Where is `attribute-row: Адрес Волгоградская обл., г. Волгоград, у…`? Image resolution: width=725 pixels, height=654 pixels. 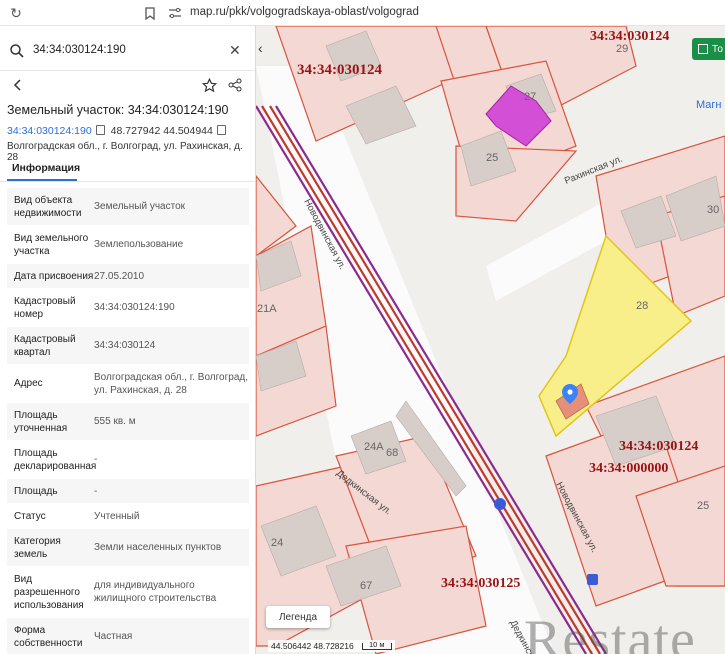 attribute-row: Адрес Волгоградская обл., г. Волгоград, у… is located at coordinates (128, 384).